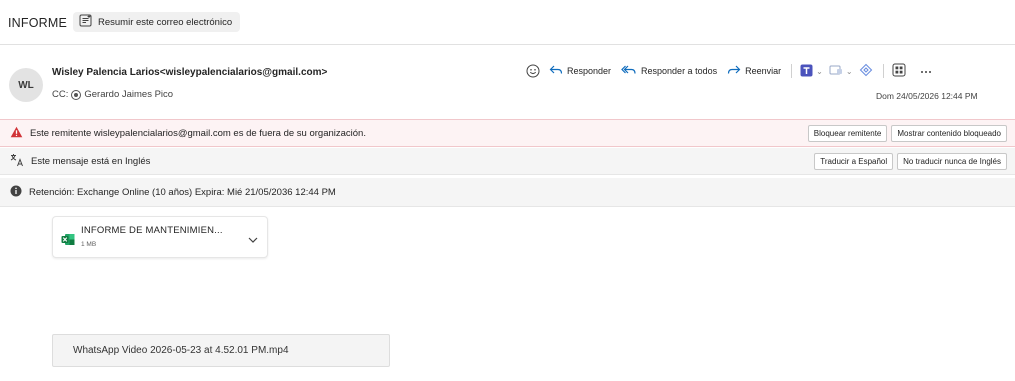  Describe the element at coordinates (847, 133) in the screenshot. I see `block-sender-button: Bloquear remitente` at that location.